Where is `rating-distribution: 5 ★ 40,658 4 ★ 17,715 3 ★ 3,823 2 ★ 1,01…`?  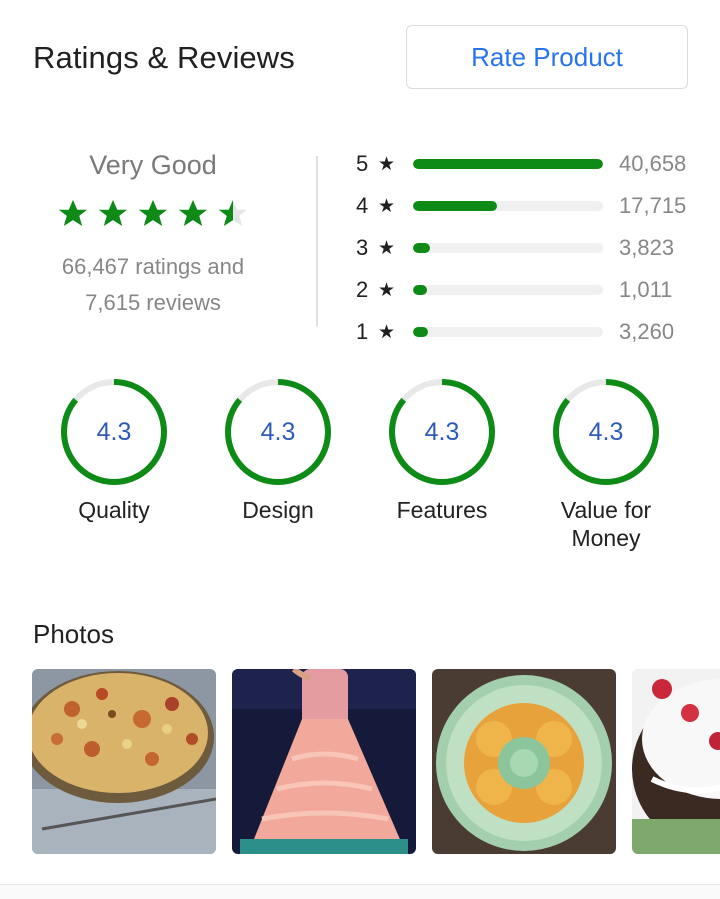
rating-distribution: 5 ★ 40,658 4 ★ 17,715 3 ★ 3,823 2 ★ 1,01… is located at coordinates (526, 248).